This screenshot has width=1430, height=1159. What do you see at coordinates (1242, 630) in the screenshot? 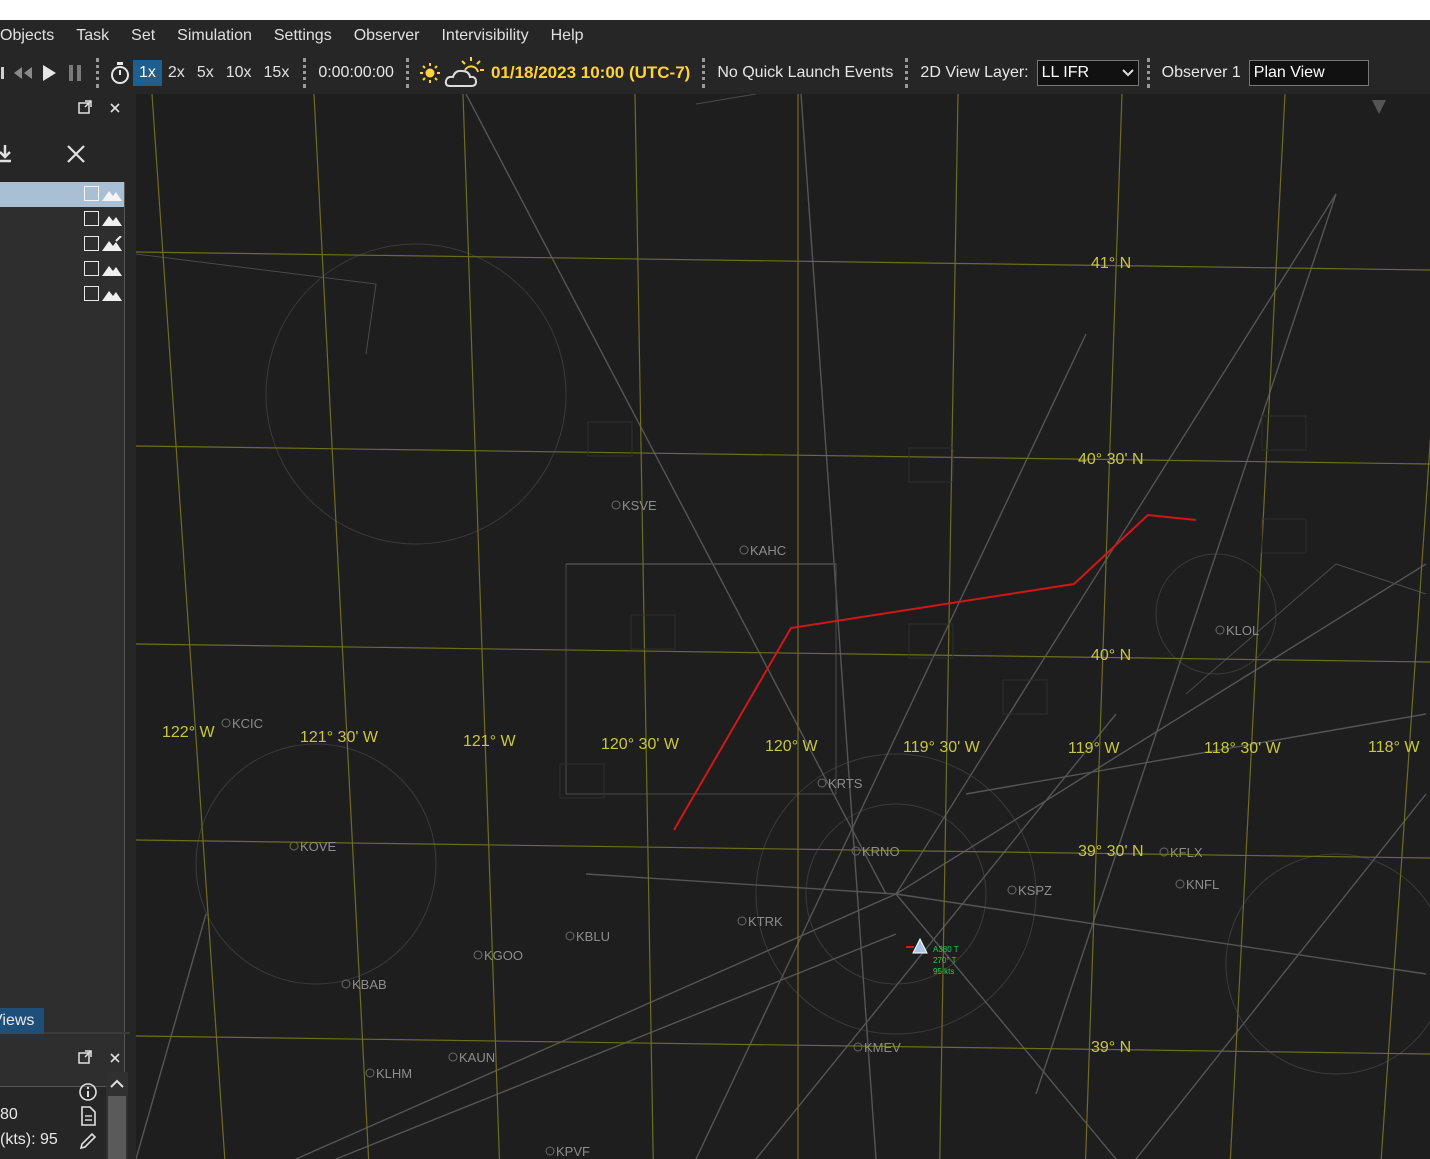
I see `airport-label: KLOL` at bounding box center [1242, 630].